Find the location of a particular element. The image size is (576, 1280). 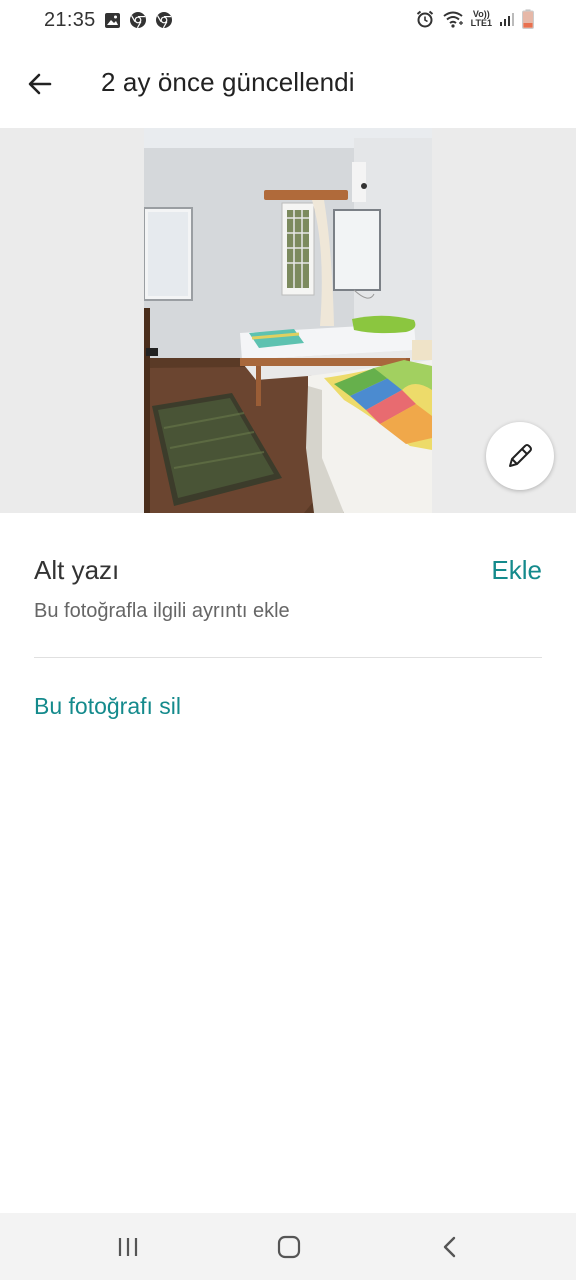

status-notification-icons is located at coordinates (138, 20).